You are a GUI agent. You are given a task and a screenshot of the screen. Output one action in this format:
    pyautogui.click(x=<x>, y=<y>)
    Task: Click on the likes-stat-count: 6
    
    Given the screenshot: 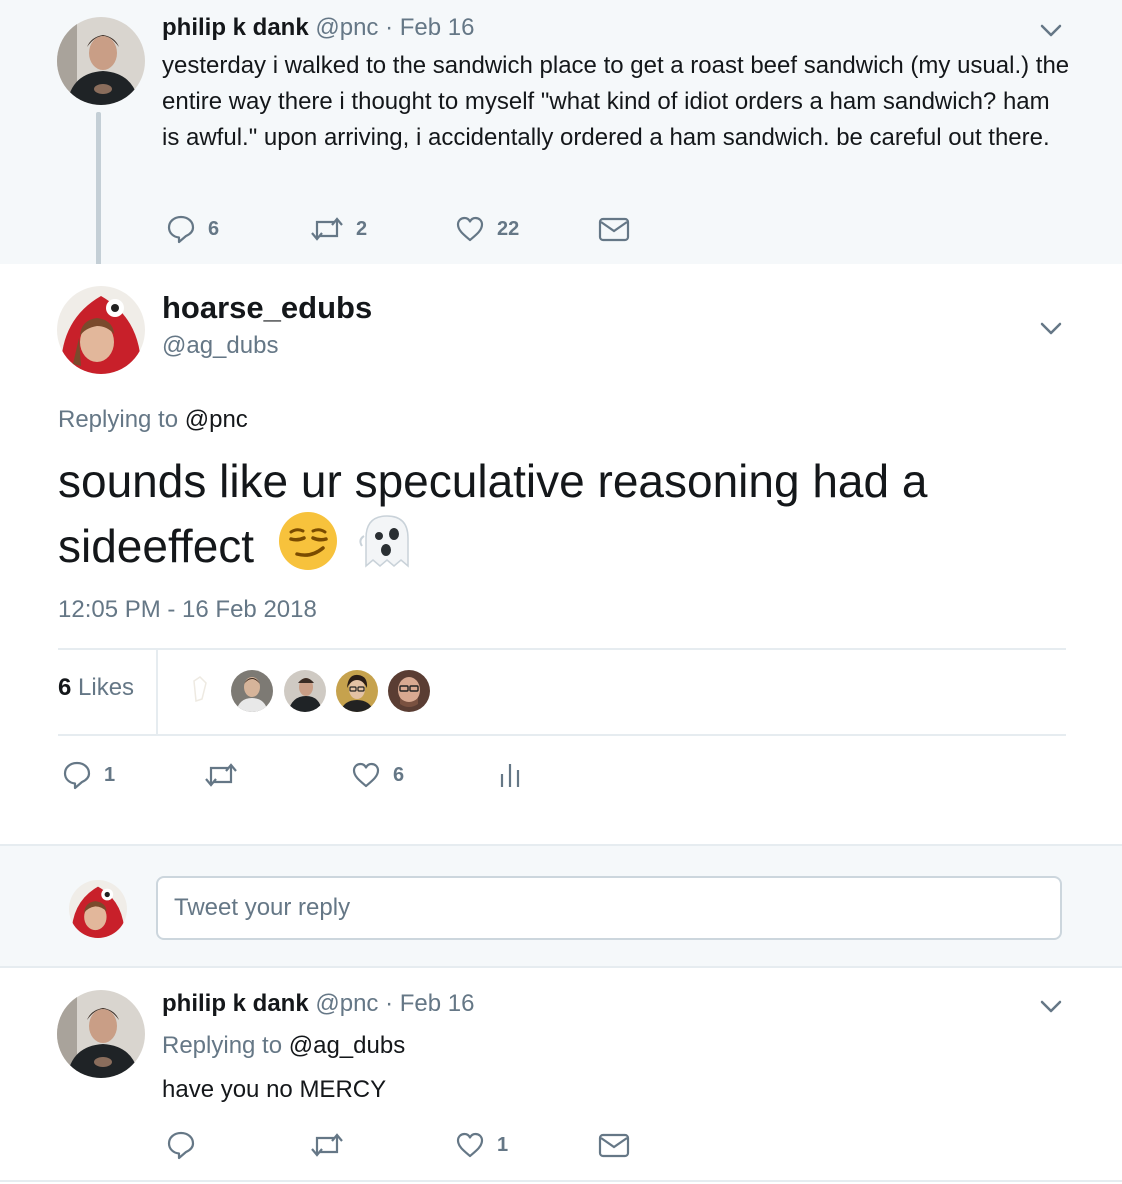 What is the action you would take?
    pyautogui.click(x=65, y=687)
    